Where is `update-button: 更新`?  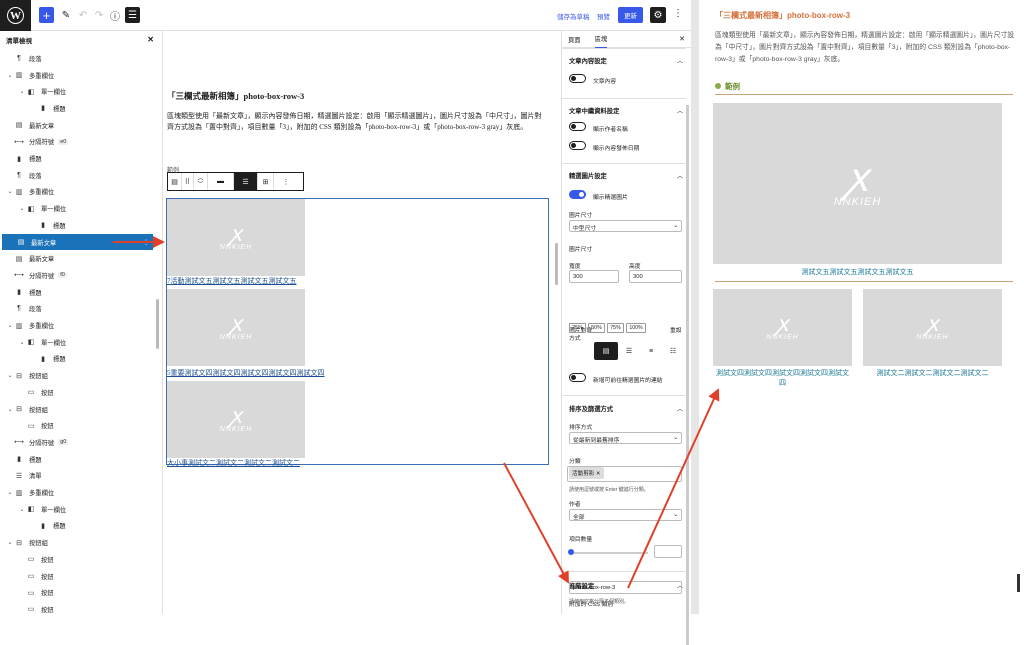 update-button: 更新 is located at coordinates (630, 15).